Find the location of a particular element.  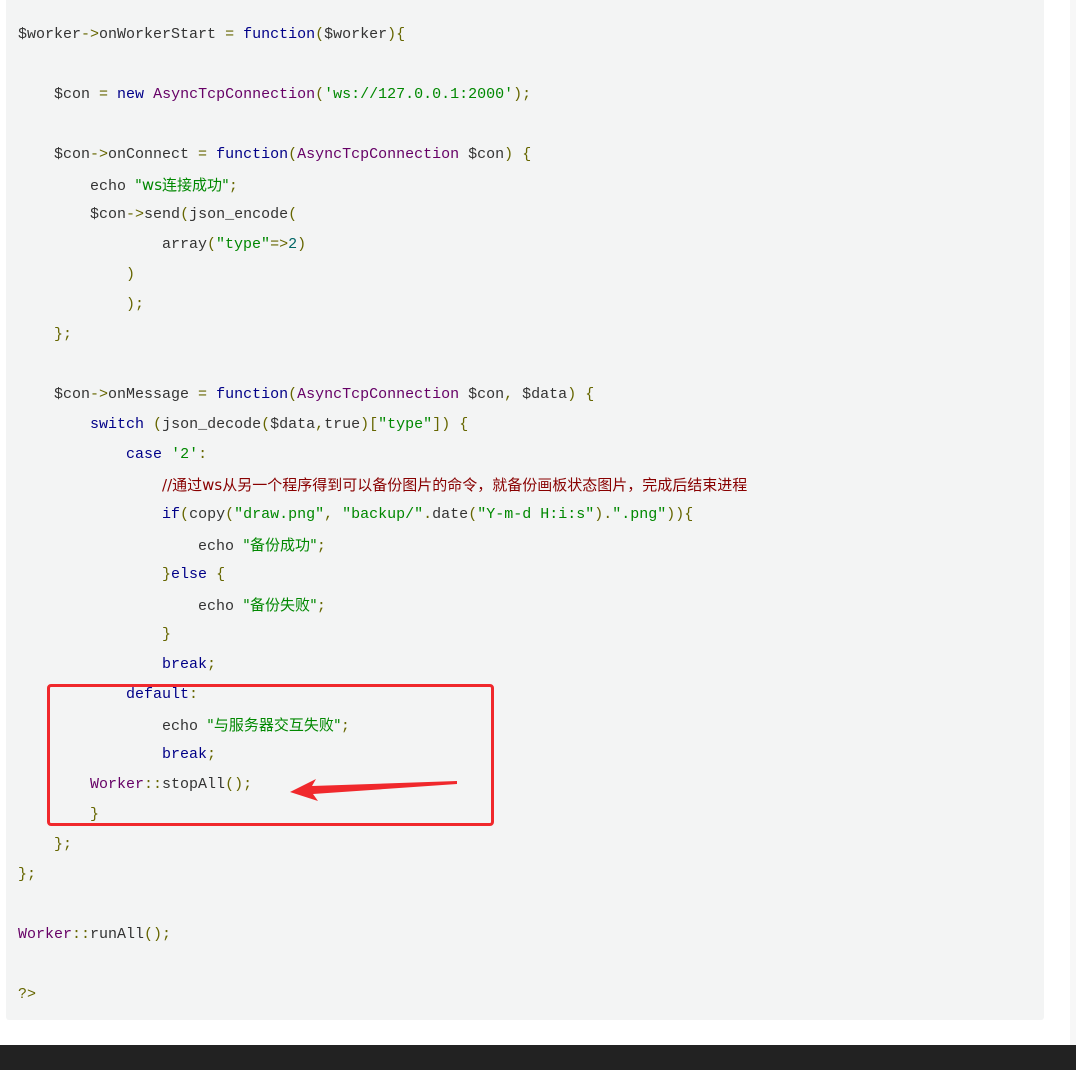

code-token: switch is located at coordinates (117, 424).